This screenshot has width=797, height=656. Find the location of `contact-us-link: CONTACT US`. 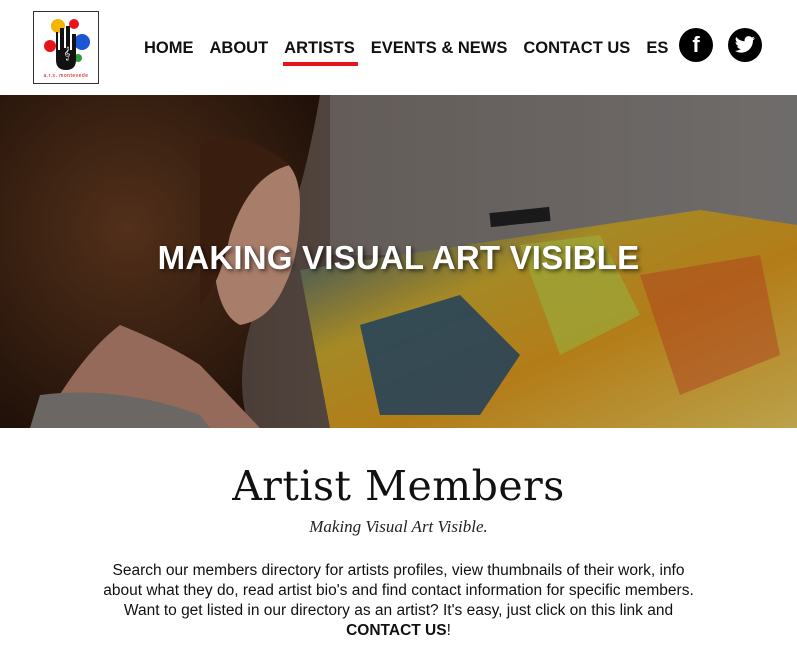

contact-us-link: CONTACT US is located at coordinates (396, 630).